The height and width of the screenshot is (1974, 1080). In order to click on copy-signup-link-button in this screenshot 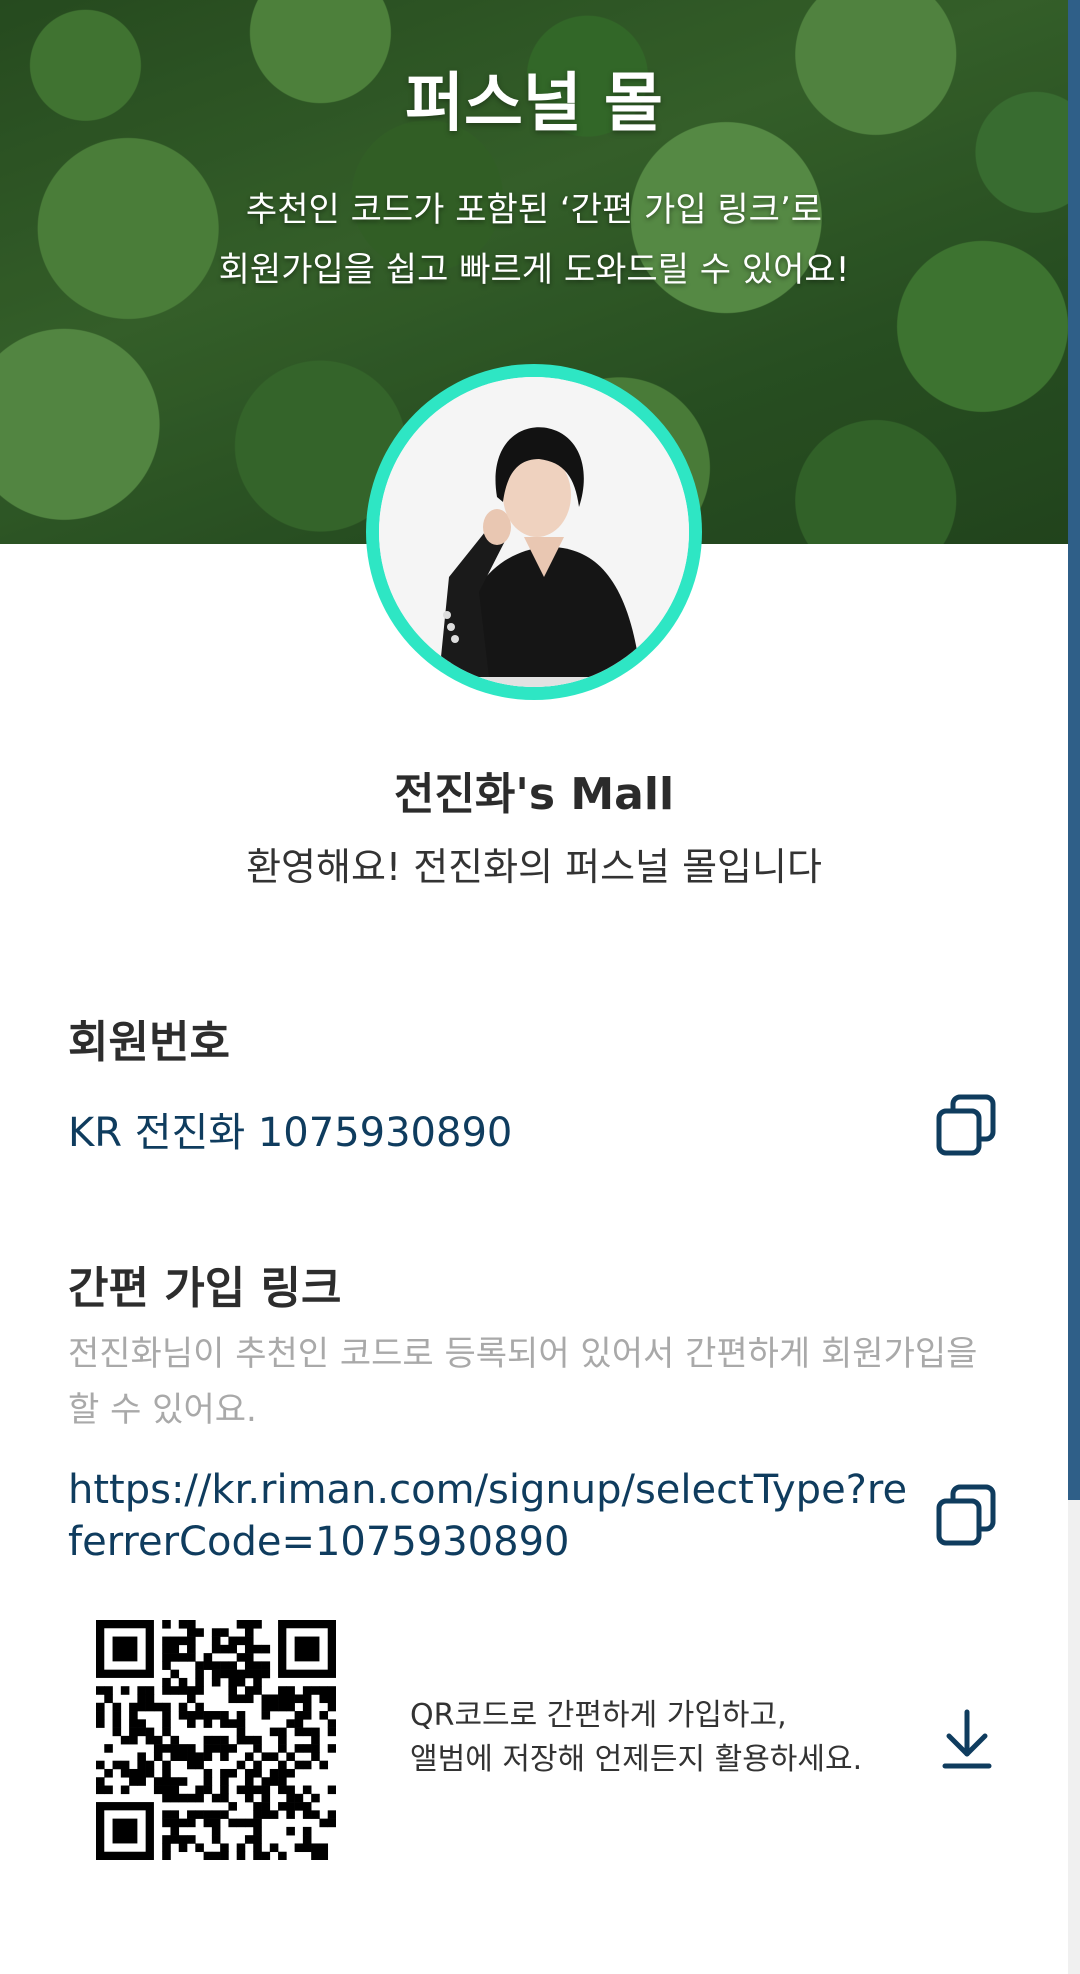, I will do `click(967, 1515)`.